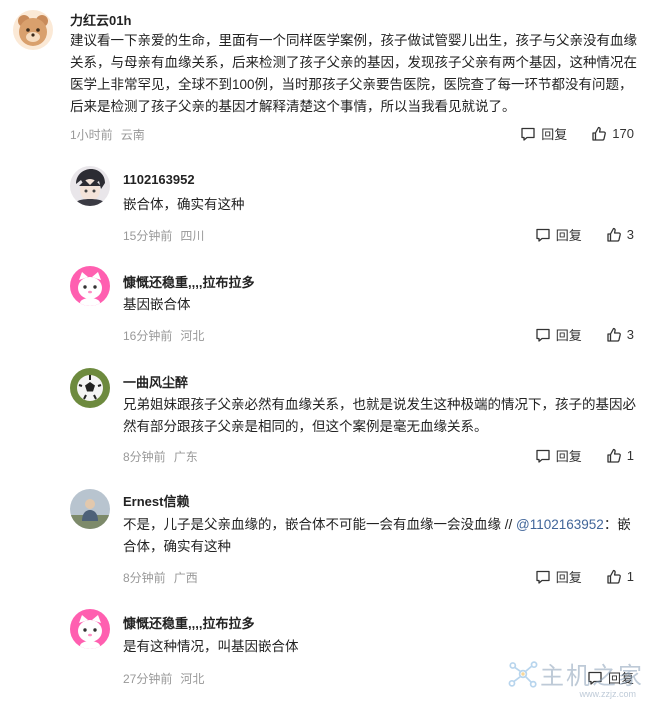 Image resolution: width=650 pixels, height=701 pixels. I want to click on username: 力红云01h, so click(100, 19).